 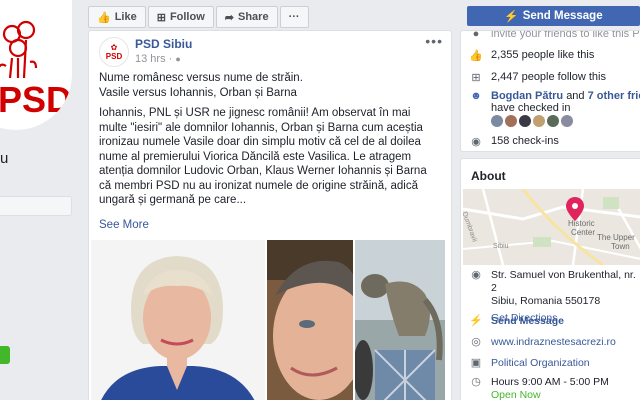 I want to click on friends-icon-holder: ☻, so click(x=476, y=96).